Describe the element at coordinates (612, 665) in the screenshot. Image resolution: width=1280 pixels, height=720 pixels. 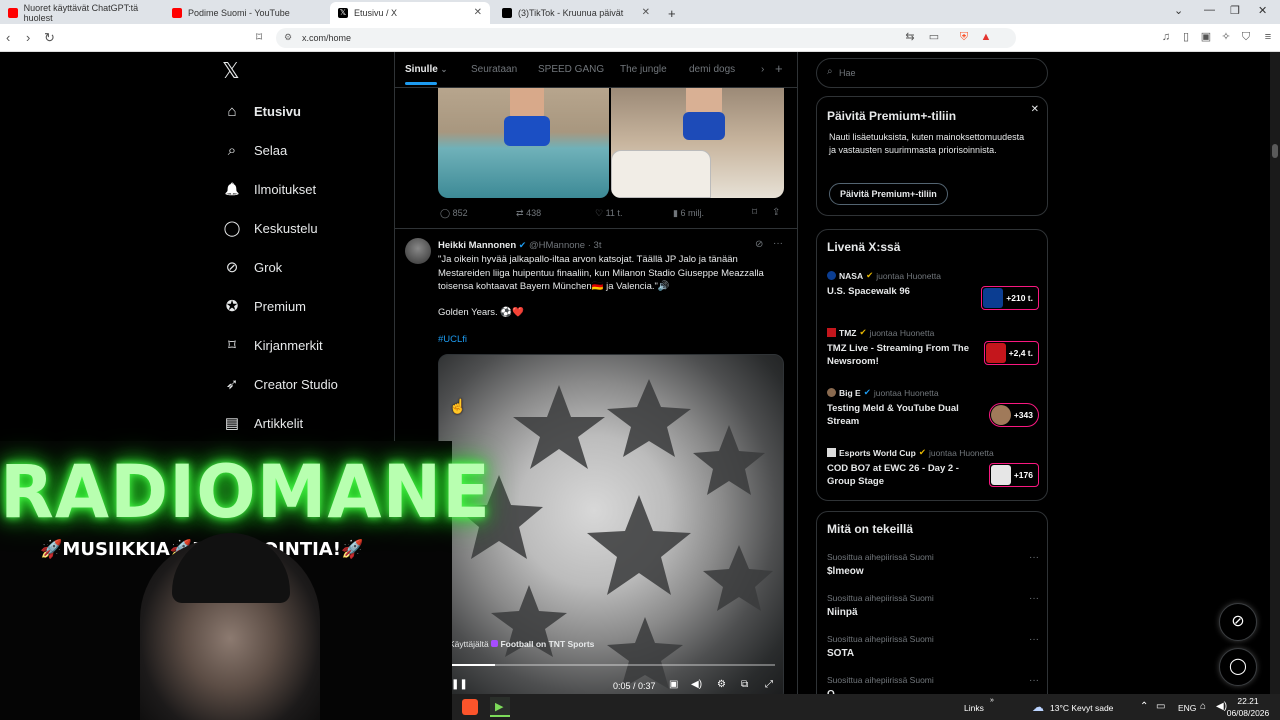
I see `video-progress-track` at that location.